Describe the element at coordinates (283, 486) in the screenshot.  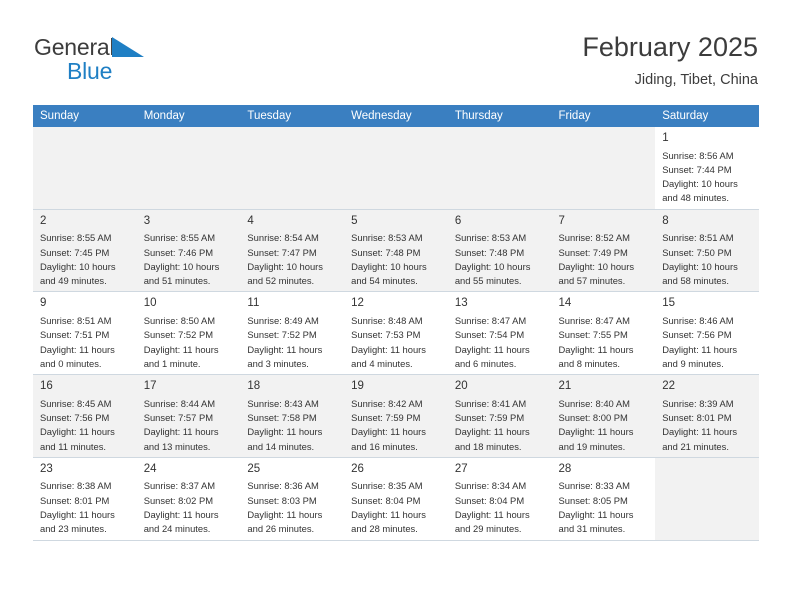
I see `sunrise-text: Sunrise: 8:36 AM` at that location.